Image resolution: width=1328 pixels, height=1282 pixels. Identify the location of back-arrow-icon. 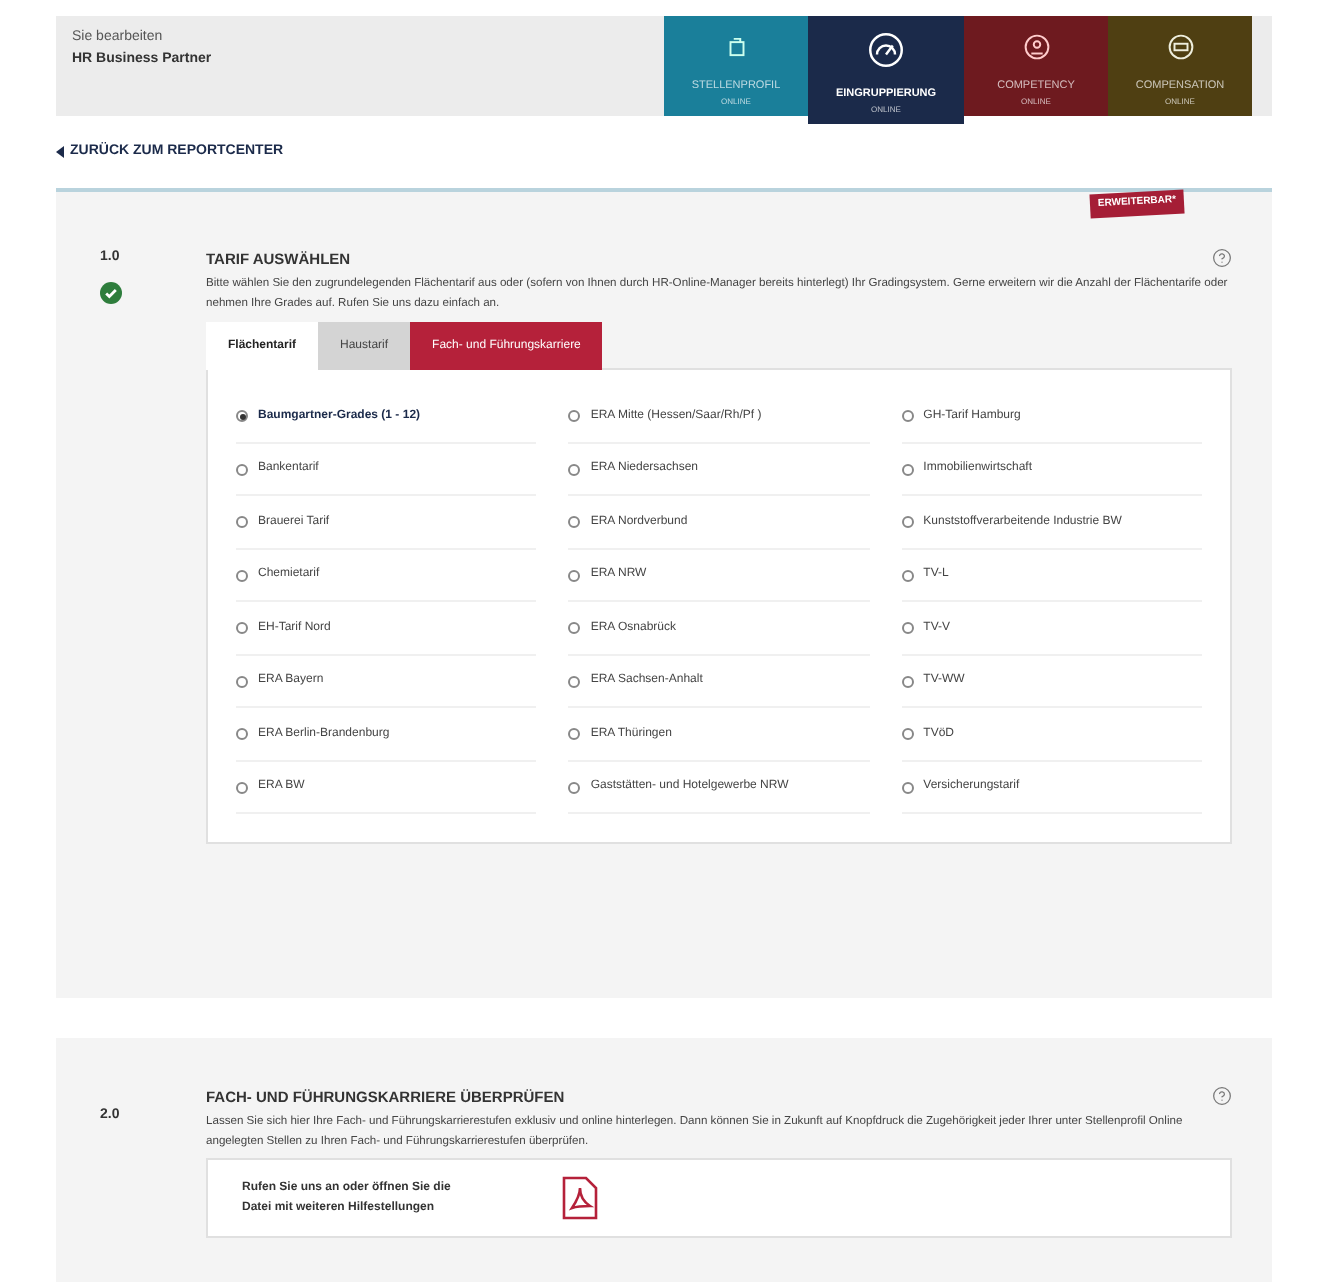
(60, 152).